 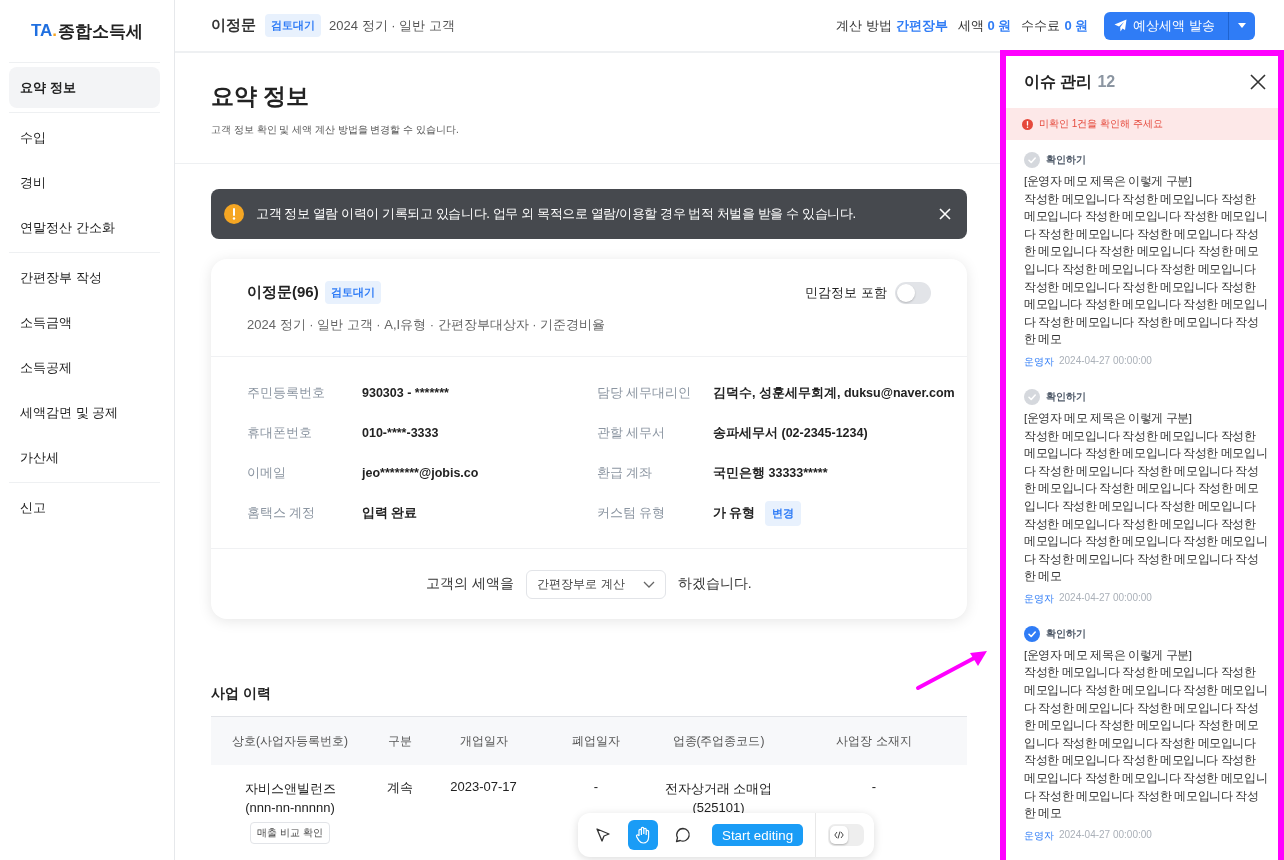 What do you see at coordinates (556, 214) in the screenshot?
I see `notice-text: 고객 정보 열람 이력이 기록되고 있습니다. 업무 외 목적으로 열람/이용할 경우 법적 처벌을 받을 수 있습니다.` at bounding box center [556, 214].